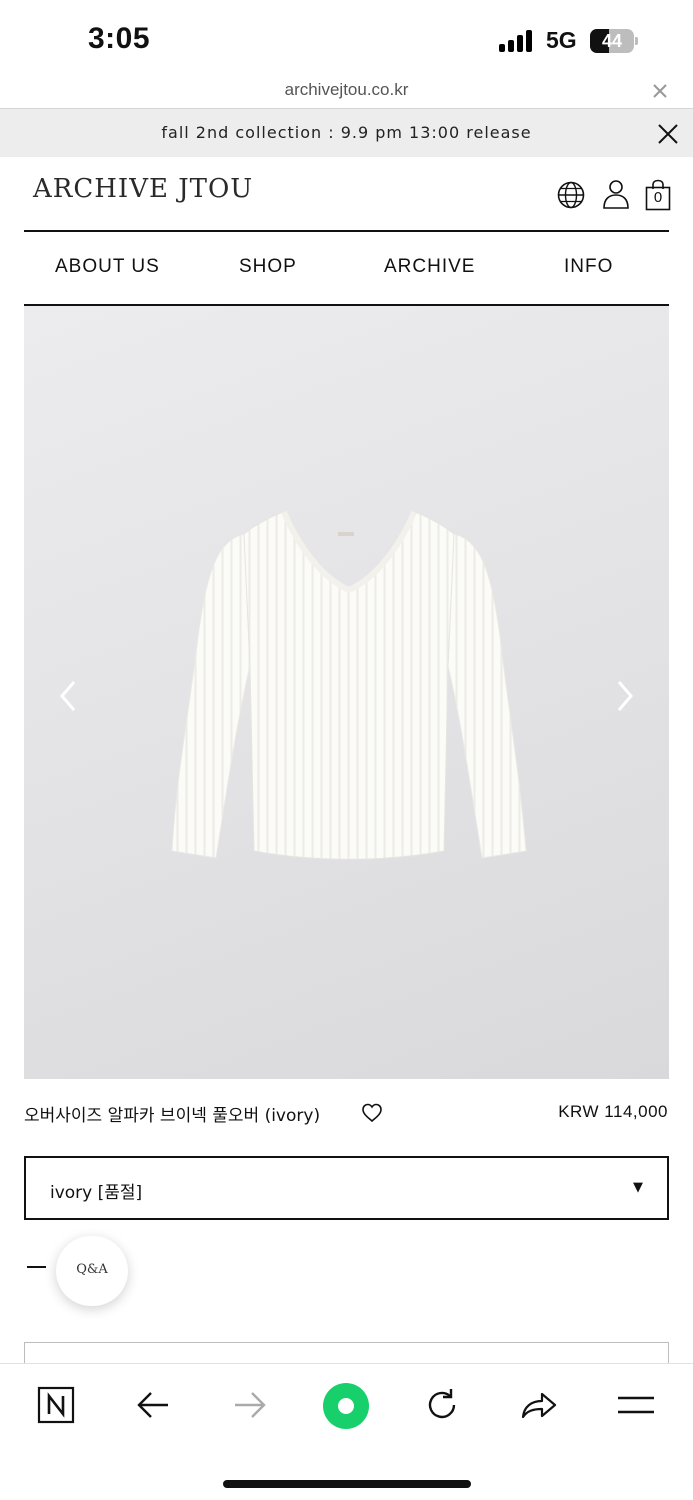 This screenshot has height=1500, width=693. Describe the element at coordinates (613, 1111) in the screenshot. I see `product-price: KRW 114,000` at that location.